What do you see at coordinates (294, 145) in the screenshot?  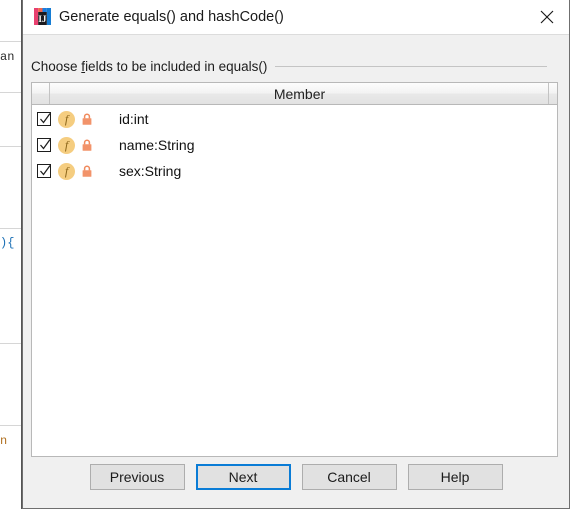 I see `table-row: f name:String` at bounding box center [294, 145].